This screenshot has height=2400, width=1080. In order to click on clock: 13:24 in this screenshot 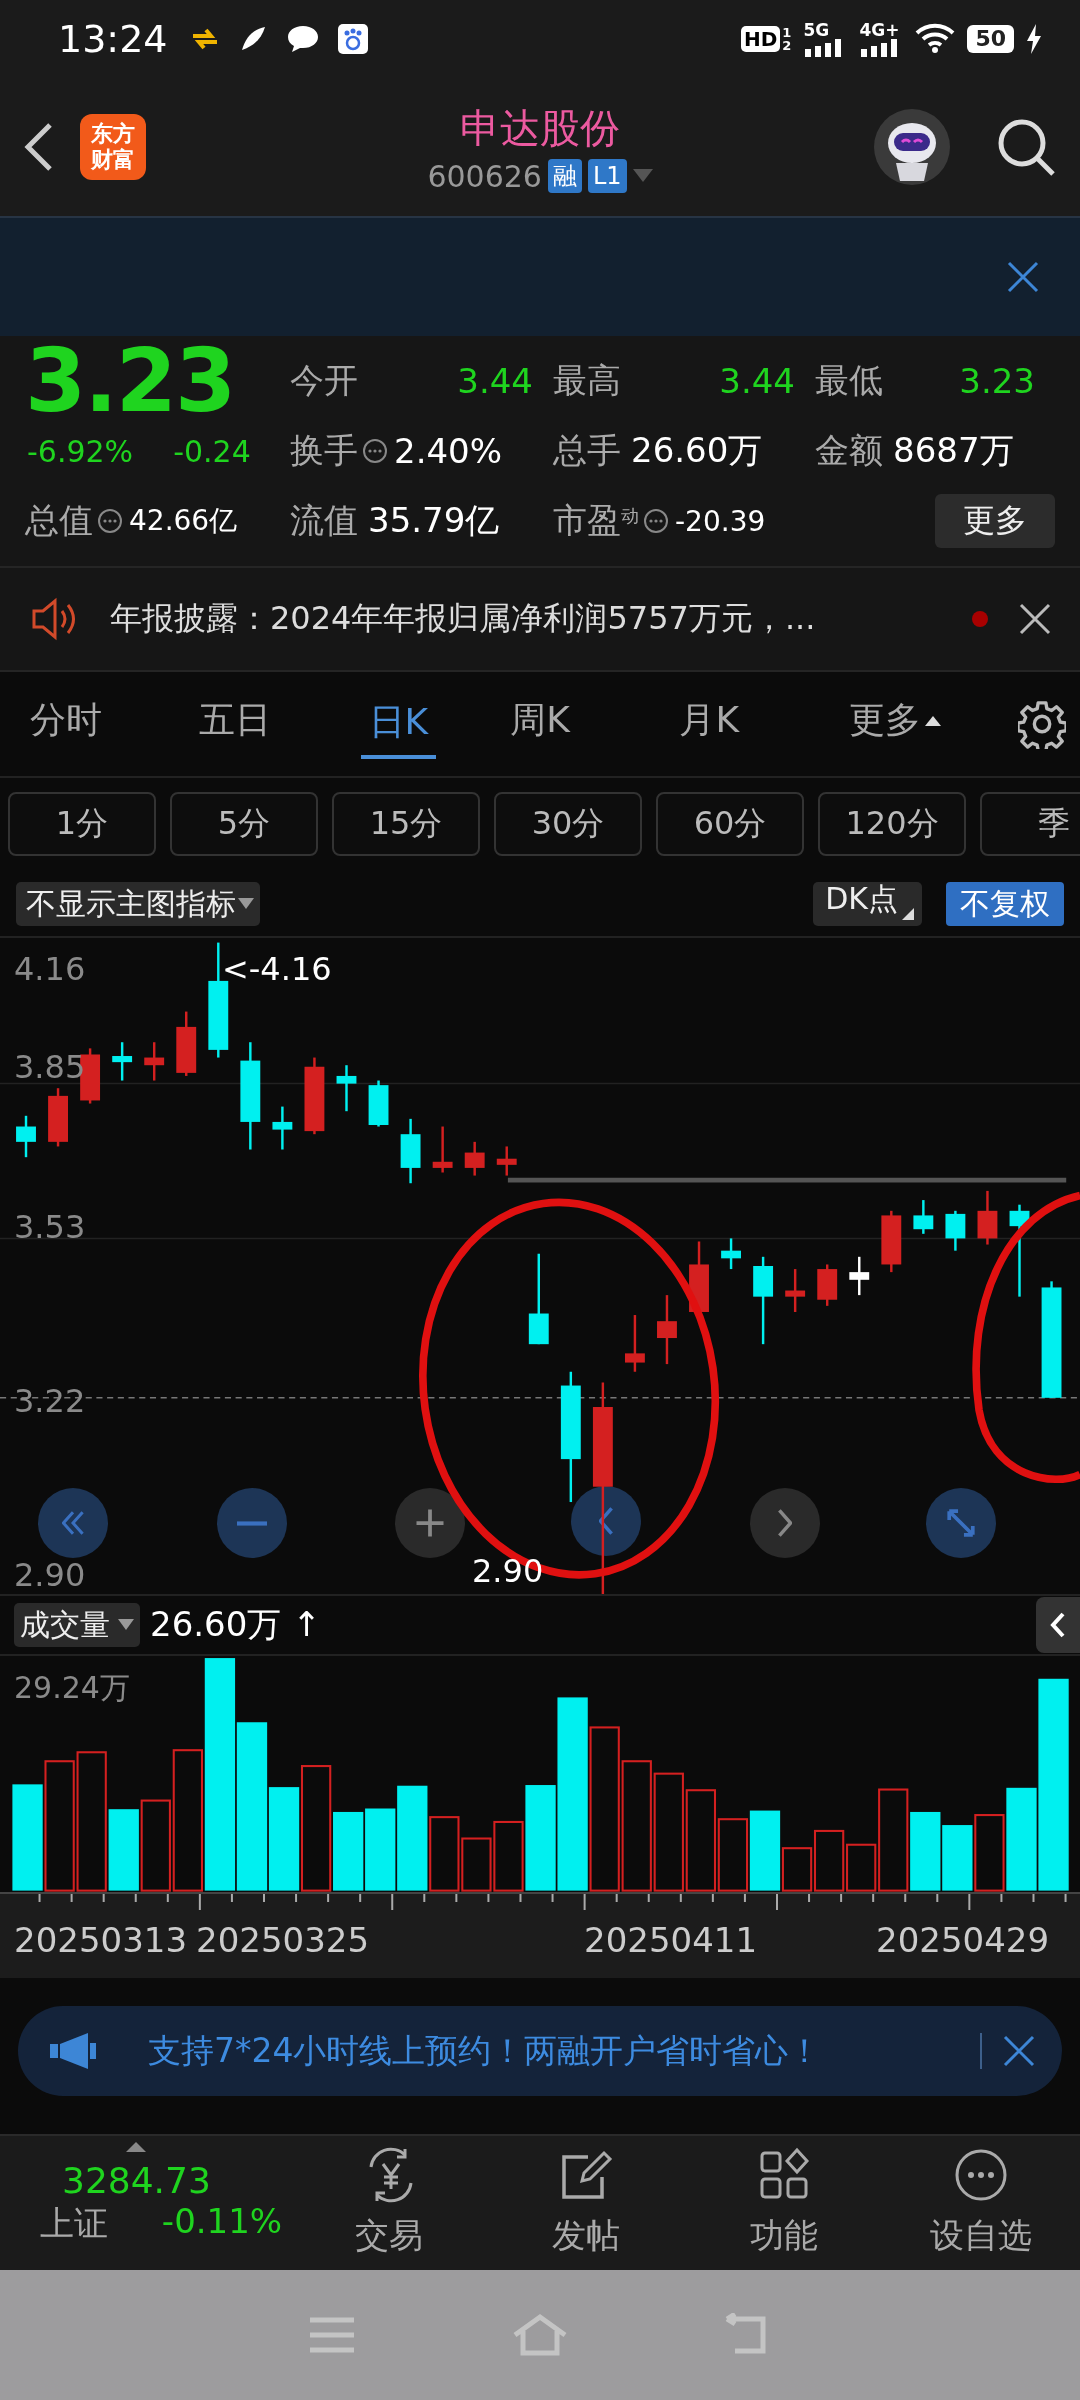, I will do `click(113, 39)`.